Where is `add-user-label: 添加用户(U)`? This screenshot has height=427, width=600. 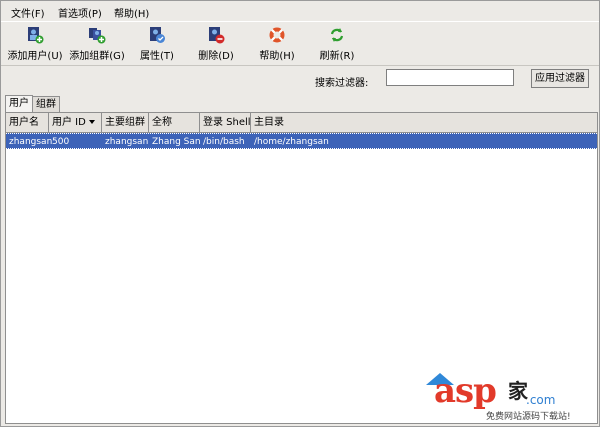 add-user-label: 添加用户(U) is located at coordinates (35, 56).